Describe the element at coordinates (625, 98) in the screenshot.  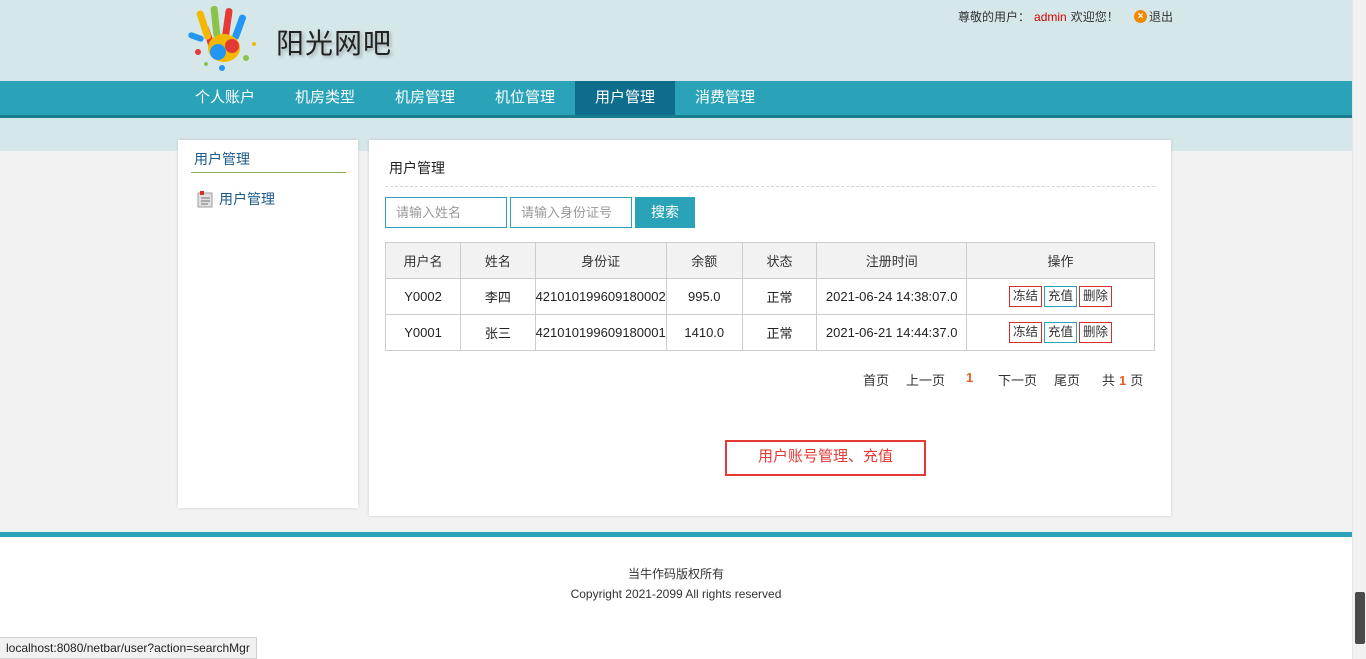
I see `nav-item-user-management: 用户管理` at that location.